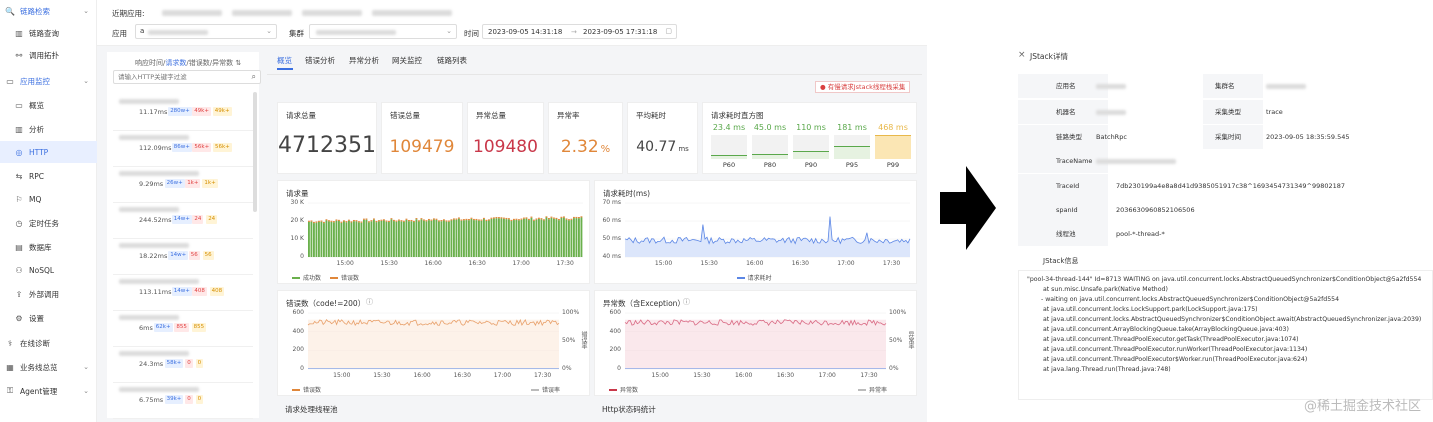 Image resolution: width=1433 pixels, height=422 pixels. I want to click on y-tick-label: 0, so click(302, 256).